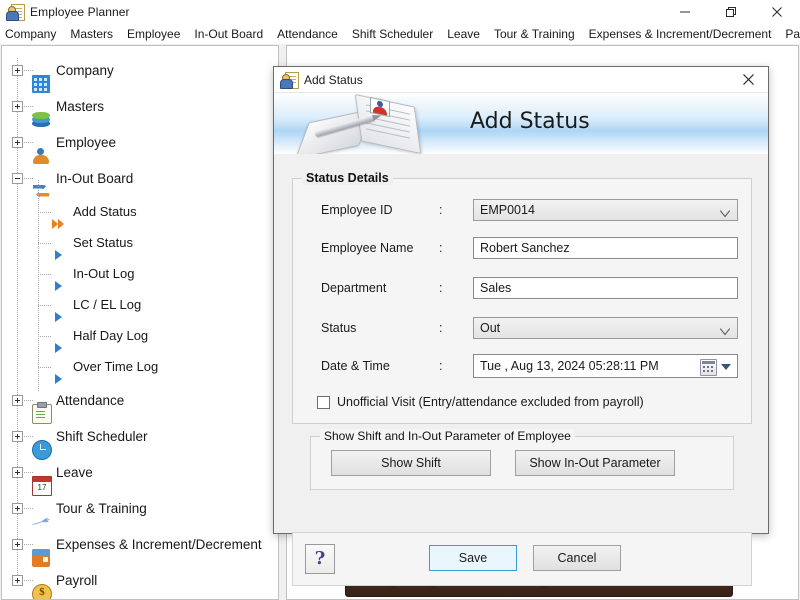  Describe the element at coordinates (411, 463) in the screenshot. I see `show-shift-button: Show Shift` at that location.